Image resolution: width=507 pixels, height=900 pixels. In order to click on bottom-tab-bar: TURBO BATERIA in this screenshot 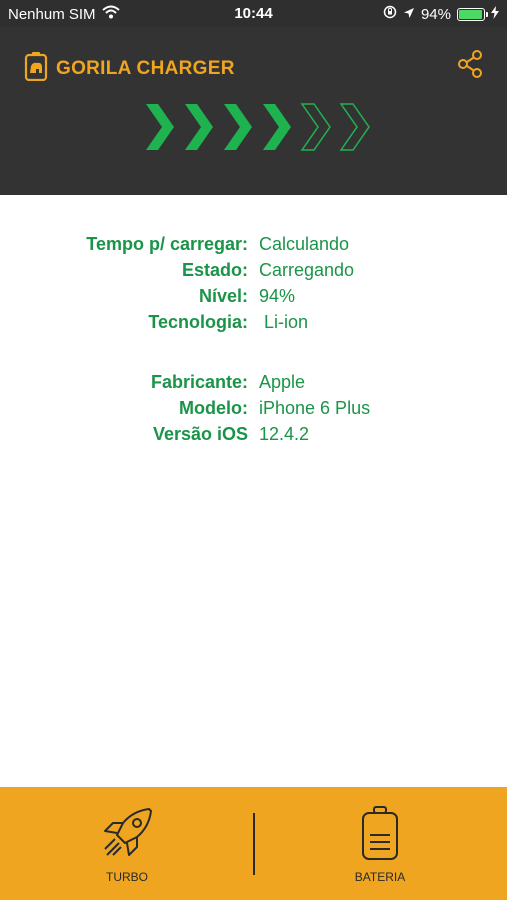, I will do `click(253, 843)`.